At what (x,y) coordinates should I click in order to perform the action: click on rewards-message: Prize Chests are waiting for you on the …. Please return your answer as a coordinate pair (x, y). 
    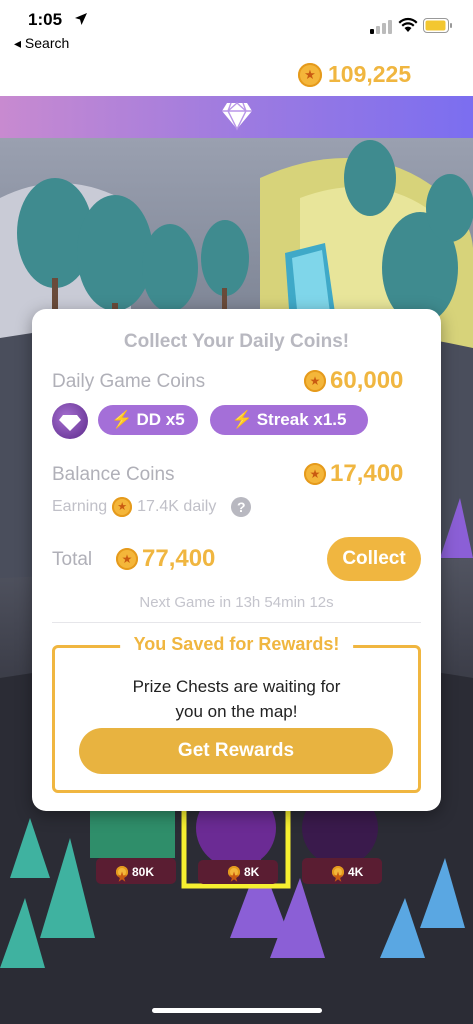
    Looking at the image, I should click on (236, 699).